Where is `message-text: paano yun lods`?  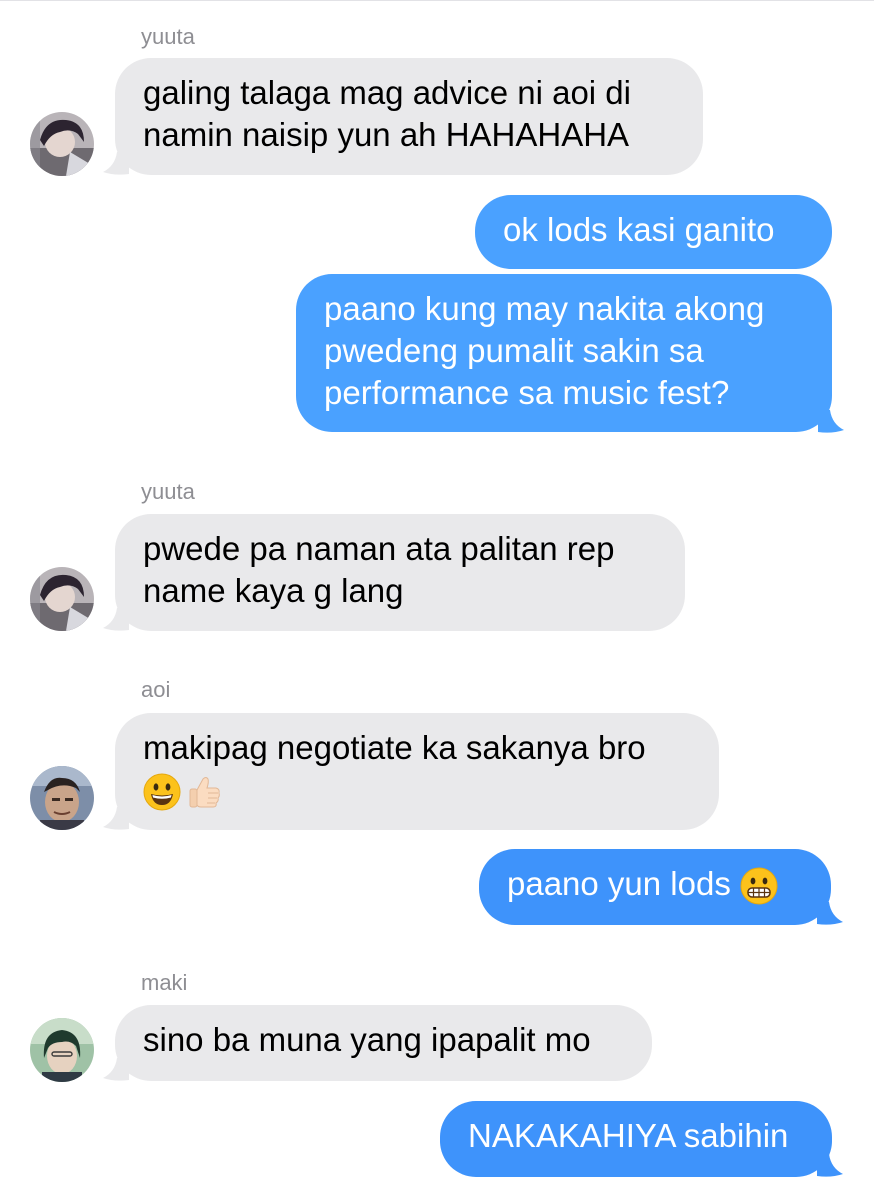
message-text: paano yun lods is located at coordinates (619, 883).